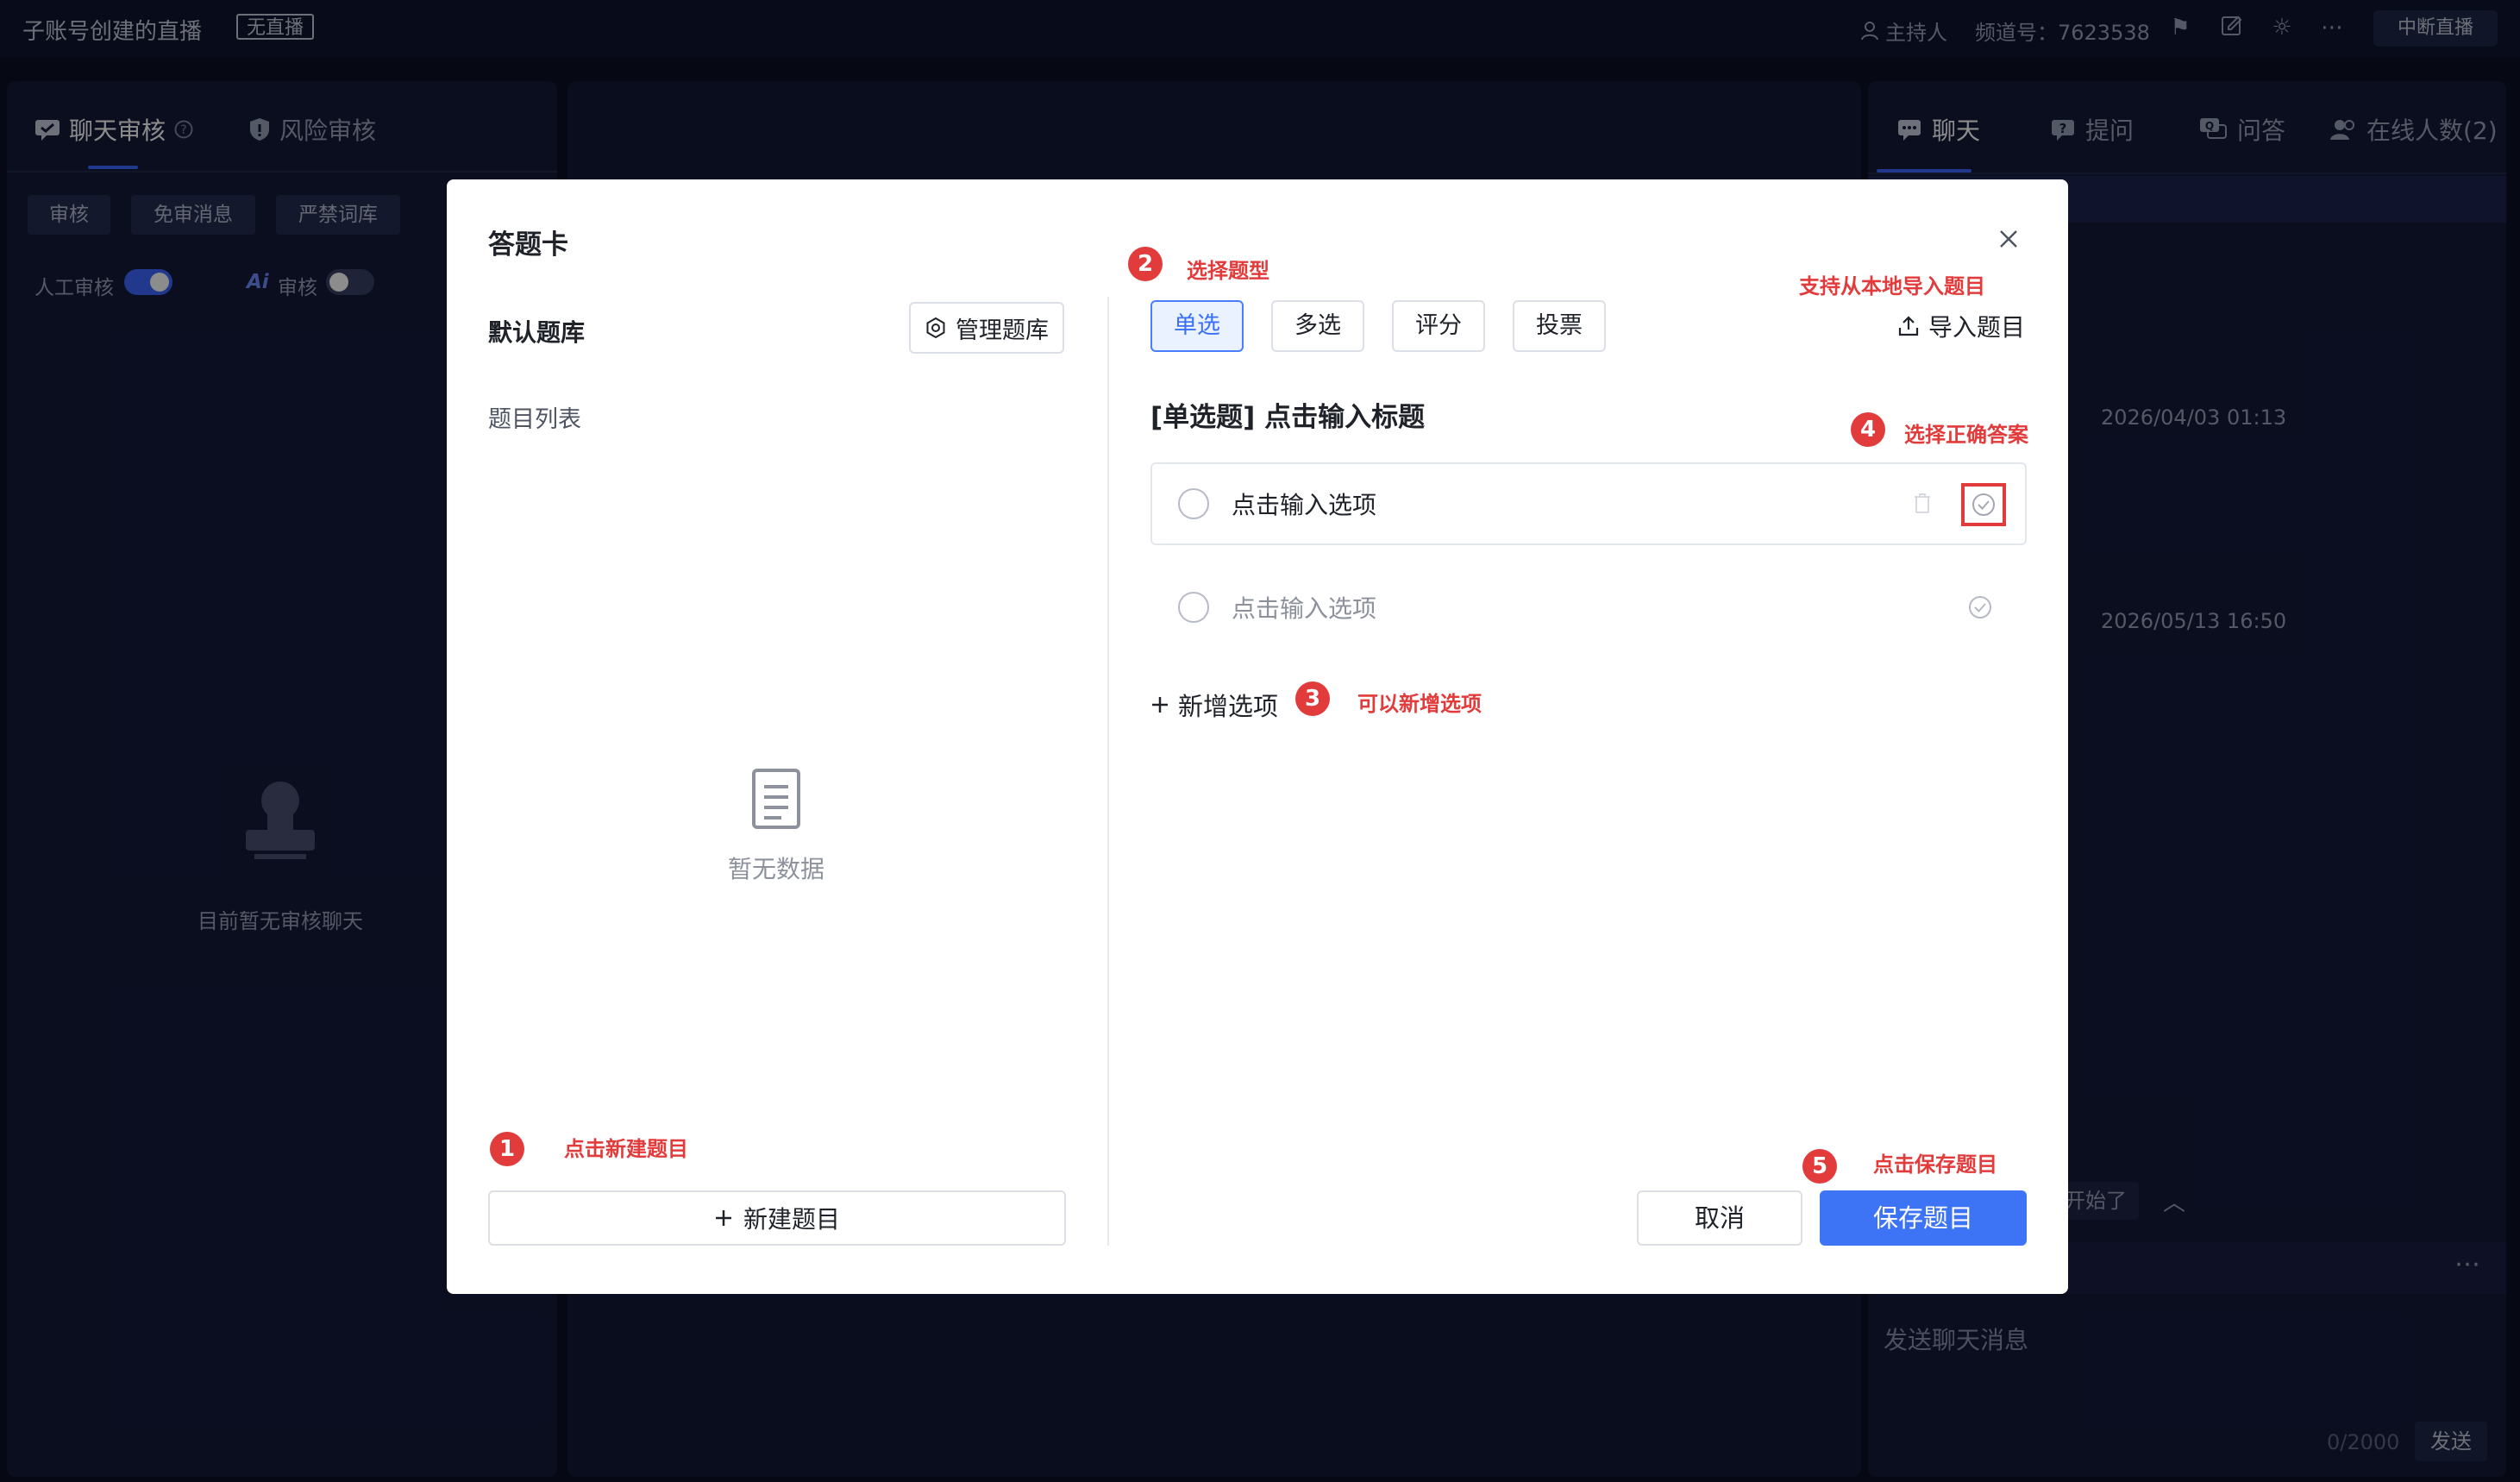 This screenshot has height=1482, width=2520. Describe the element at coordinates (1313, 698) in the screenshot. I see `step-badge: 3` at that location.